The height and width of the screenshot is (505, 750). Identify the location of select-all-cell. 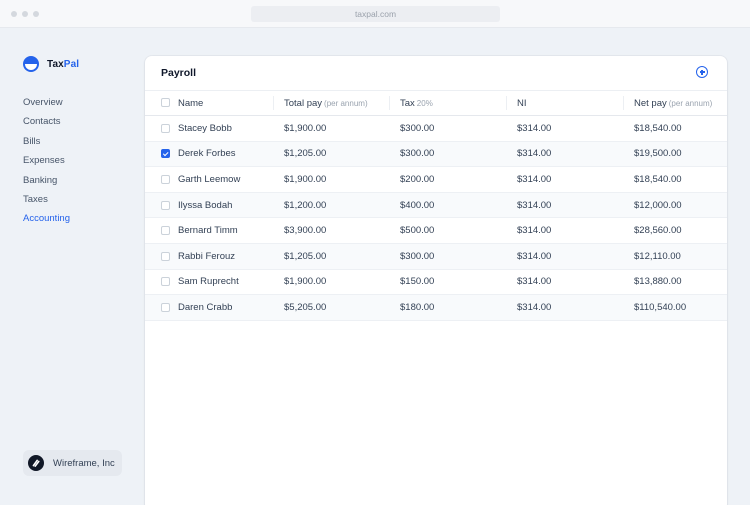
(161, 103).